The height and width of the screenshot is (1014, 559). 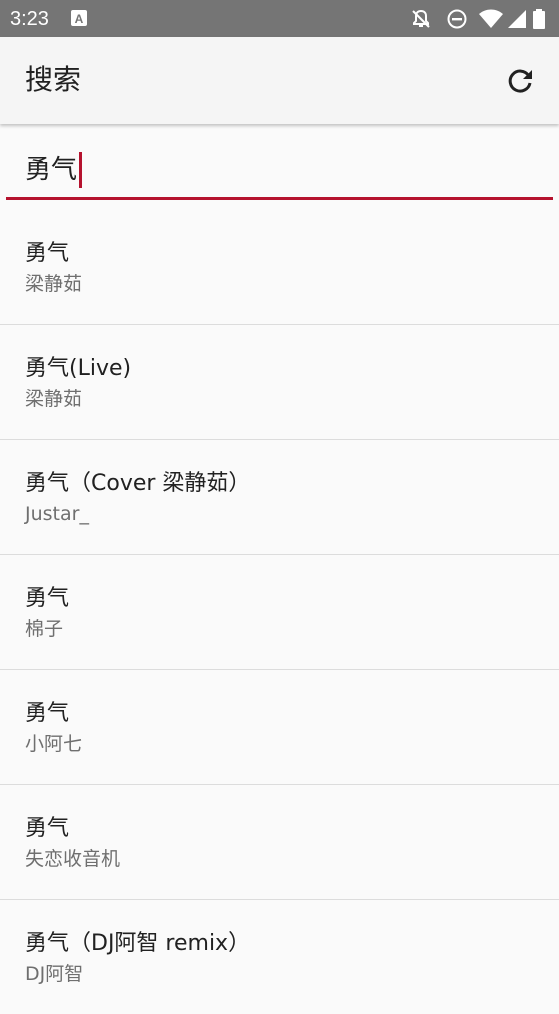 What do you see at coordinates (138, 943) in the screenshot?
I see `result-title: 勇气（DJ阿智 remix）` at bounding box center [138, 943].